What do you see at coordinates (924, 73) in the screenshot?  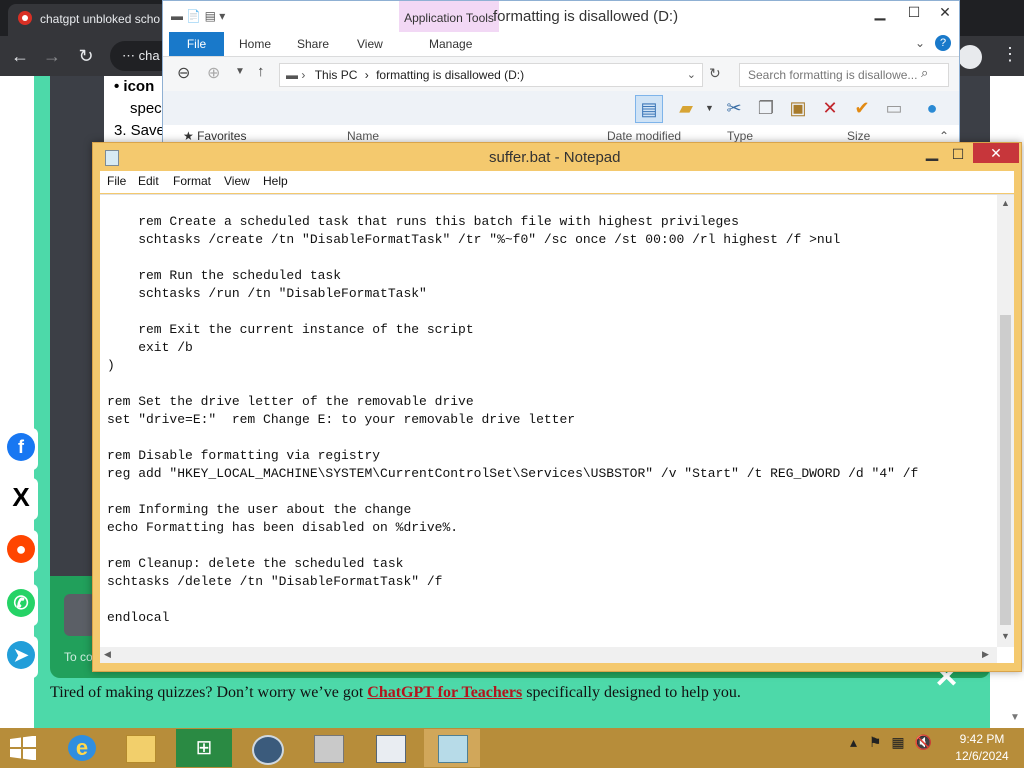 I see `search-icon: ⌕` at bounding box center [924, 73].